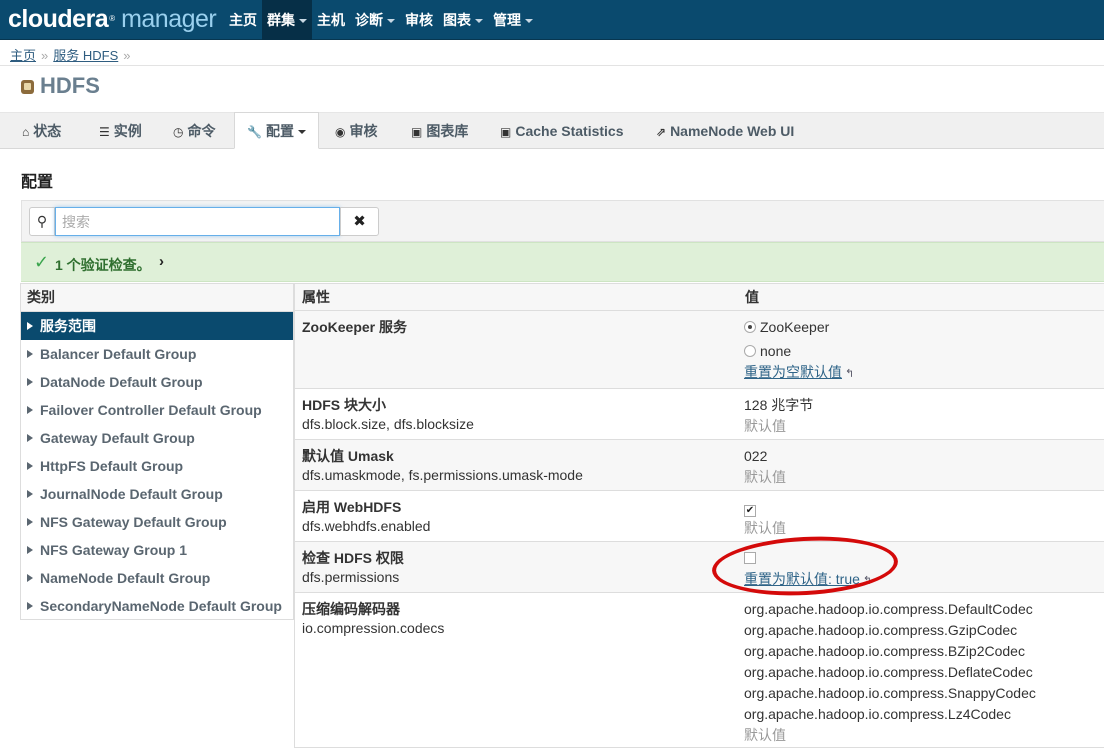 Image resolution: width=1104 pixels, height=756 pixels. Describe the element at coordinates (276, 130) in the screenshot. I see `tab-configuration: 🔧配置` at that location.